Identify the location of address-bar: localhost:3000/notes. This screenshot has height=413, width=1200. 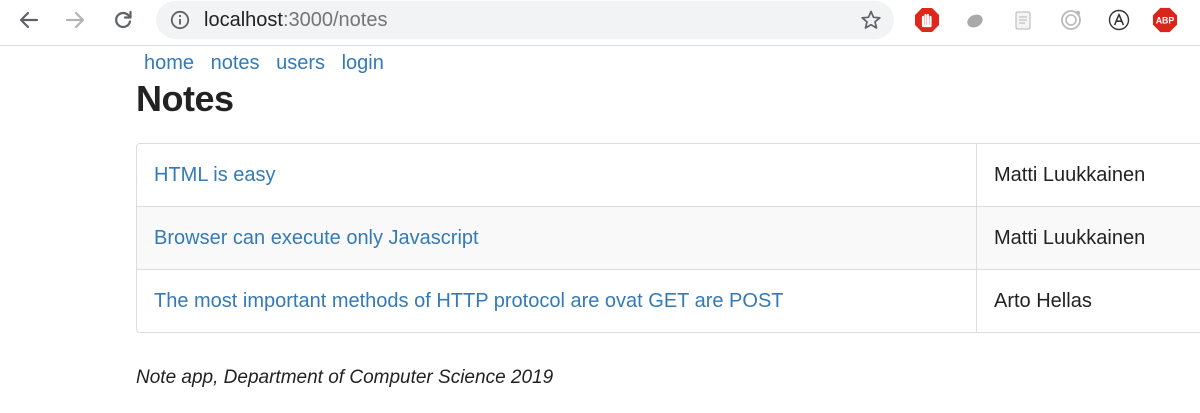
(525, 20).